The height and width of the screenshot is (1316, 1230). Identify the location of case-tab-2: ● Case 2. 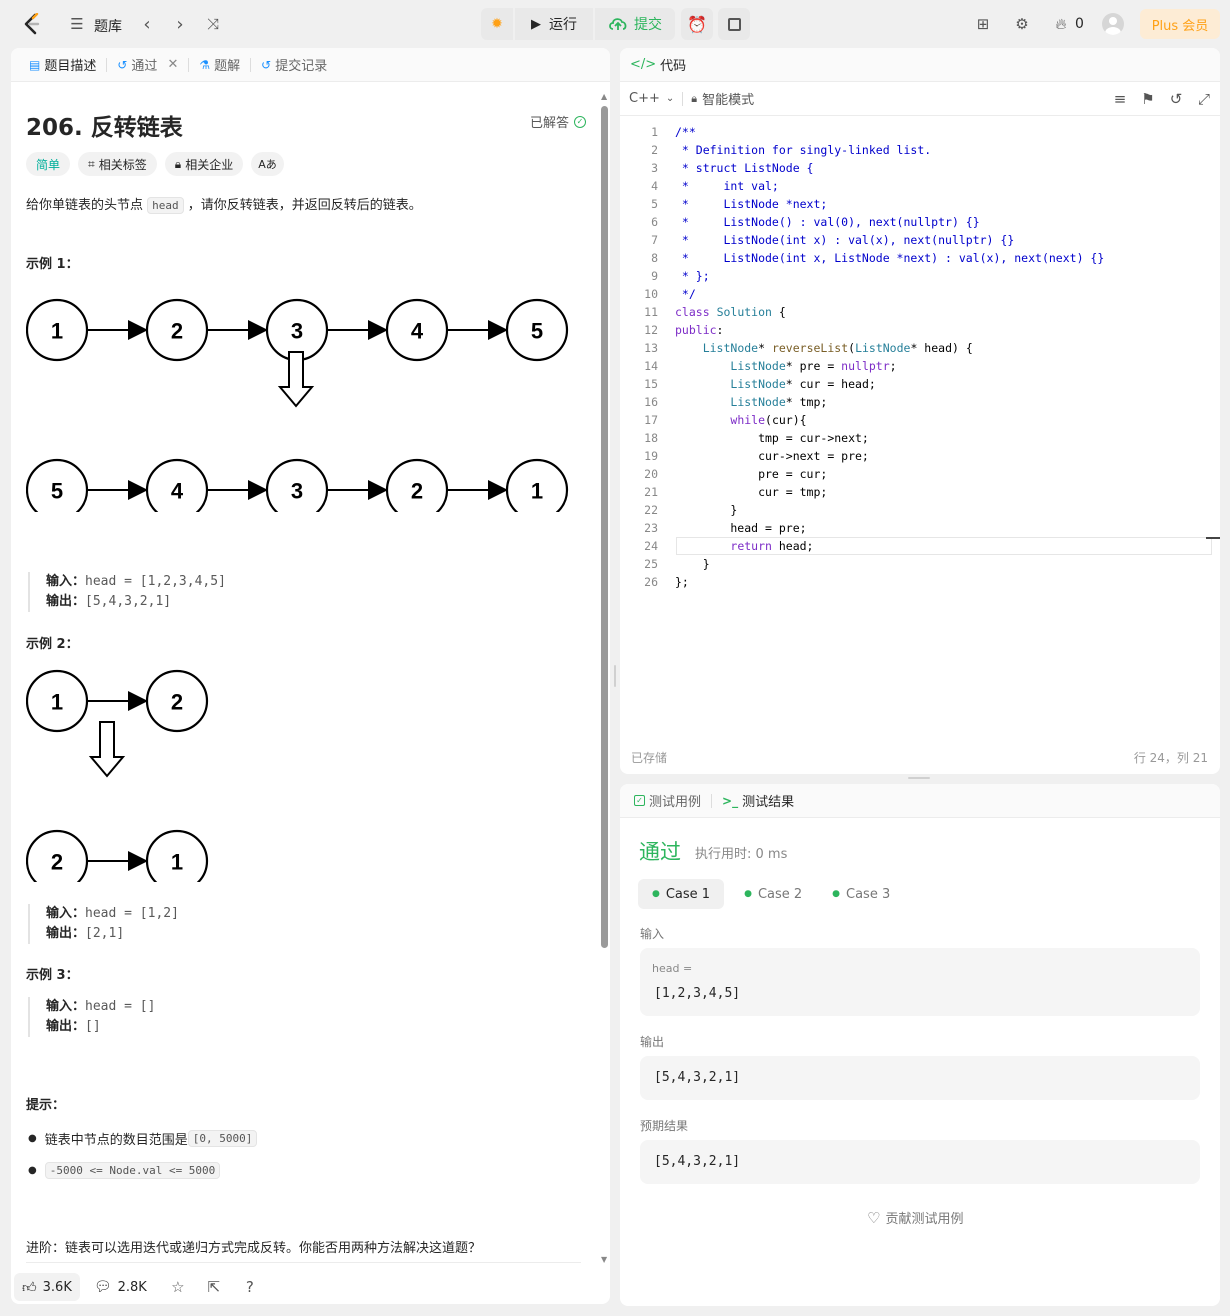
(773, 894).